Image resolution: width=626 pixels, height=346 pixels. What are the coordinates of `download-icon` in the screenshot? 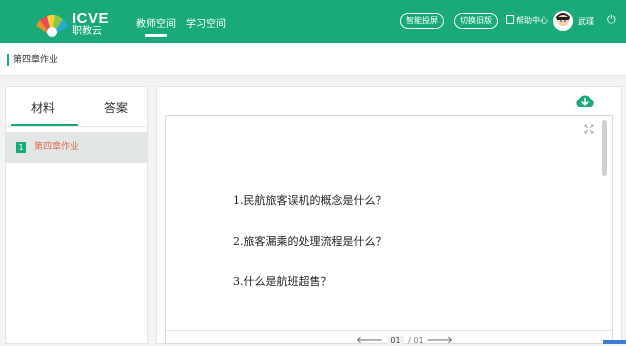 It's located at (585, 102).